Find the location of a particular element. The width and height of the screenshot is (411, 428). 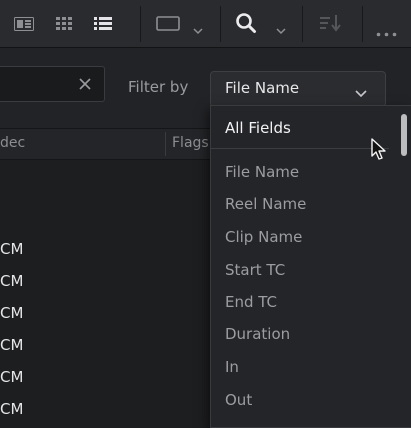

menu-item-all-fields: All Fields is located at coordinates (258, 128).